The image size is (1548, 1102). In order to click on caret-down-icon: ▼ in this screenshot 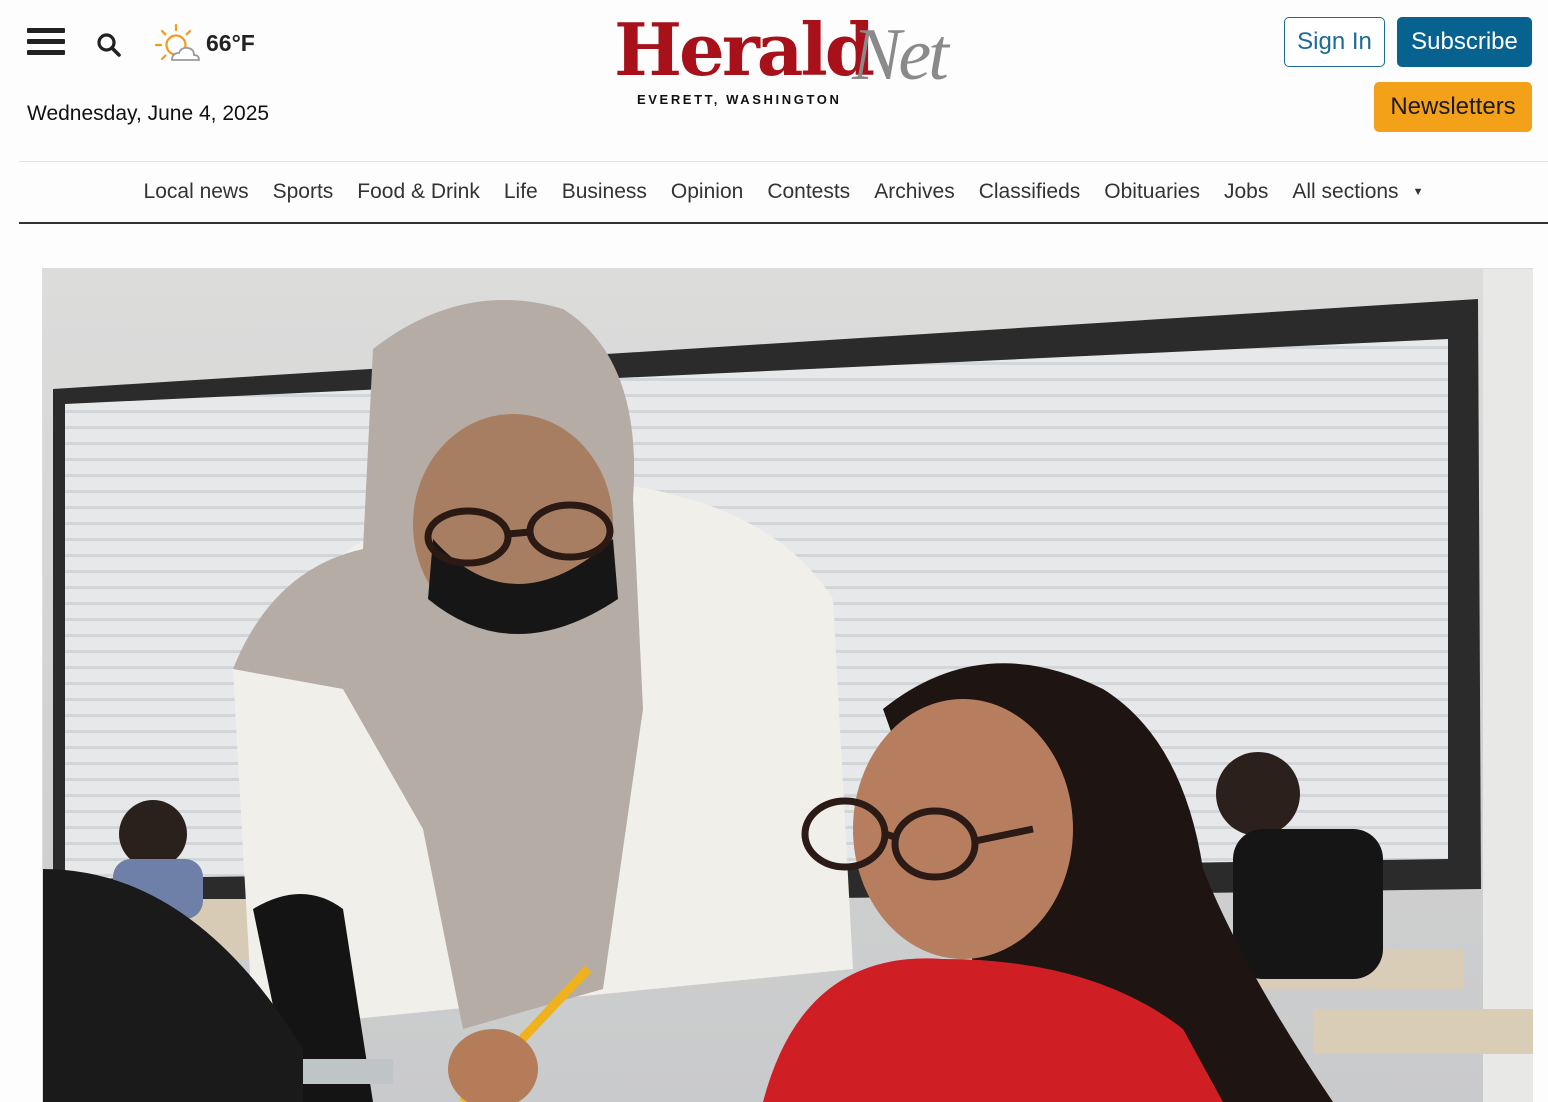, I will do `click(1418, 192)`.